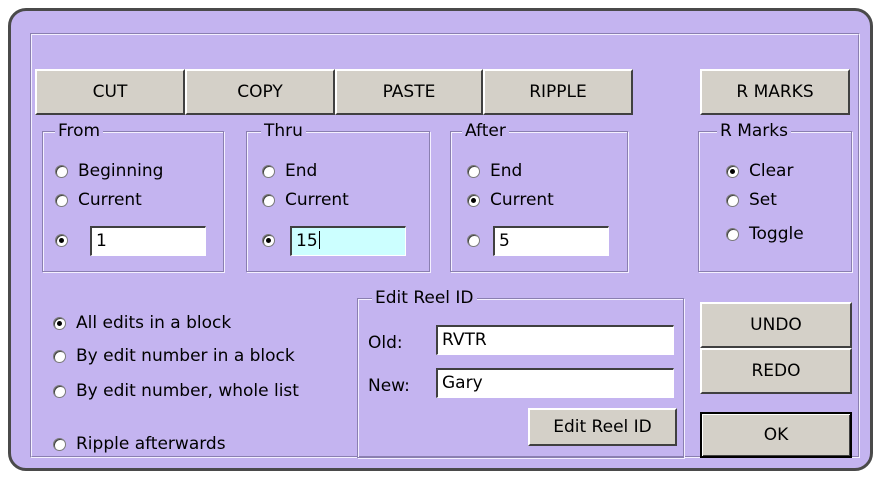  What do you see at coordinates (732, 171) in the screenshot?
I see `r-marks-clear-radio` at bounding box center [732, 171].